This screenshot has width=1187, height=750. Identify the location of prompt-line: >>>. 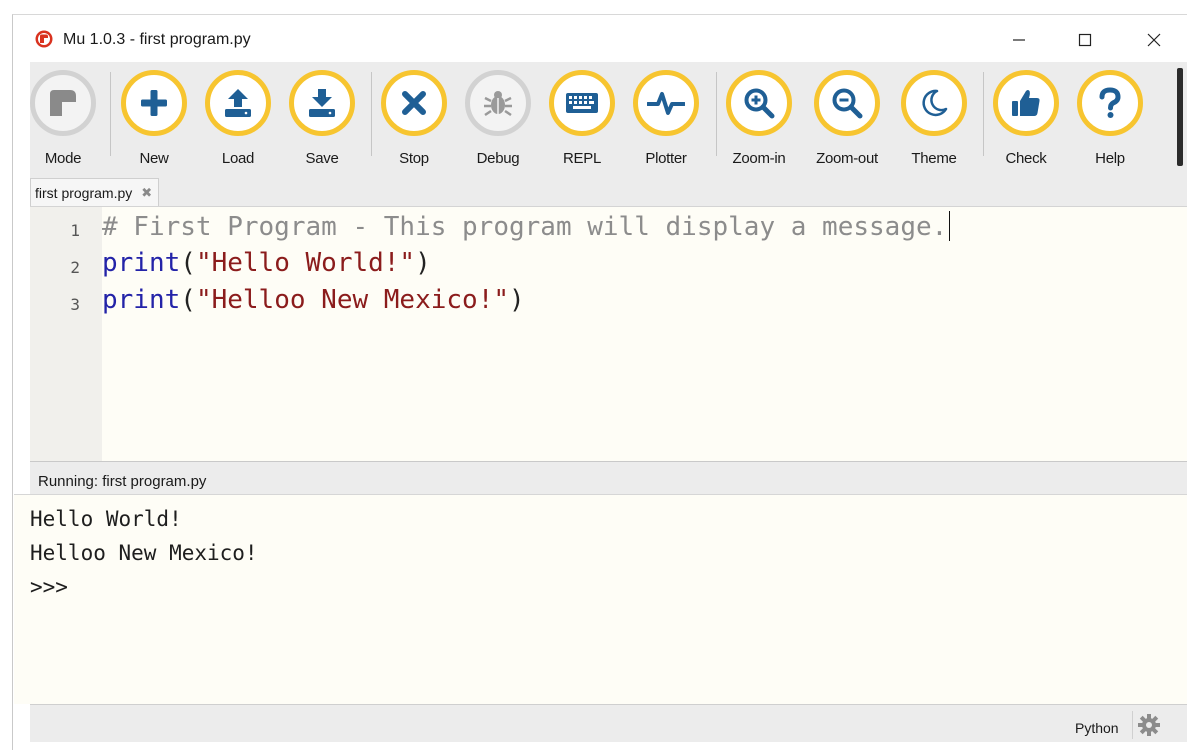
(49, 587).